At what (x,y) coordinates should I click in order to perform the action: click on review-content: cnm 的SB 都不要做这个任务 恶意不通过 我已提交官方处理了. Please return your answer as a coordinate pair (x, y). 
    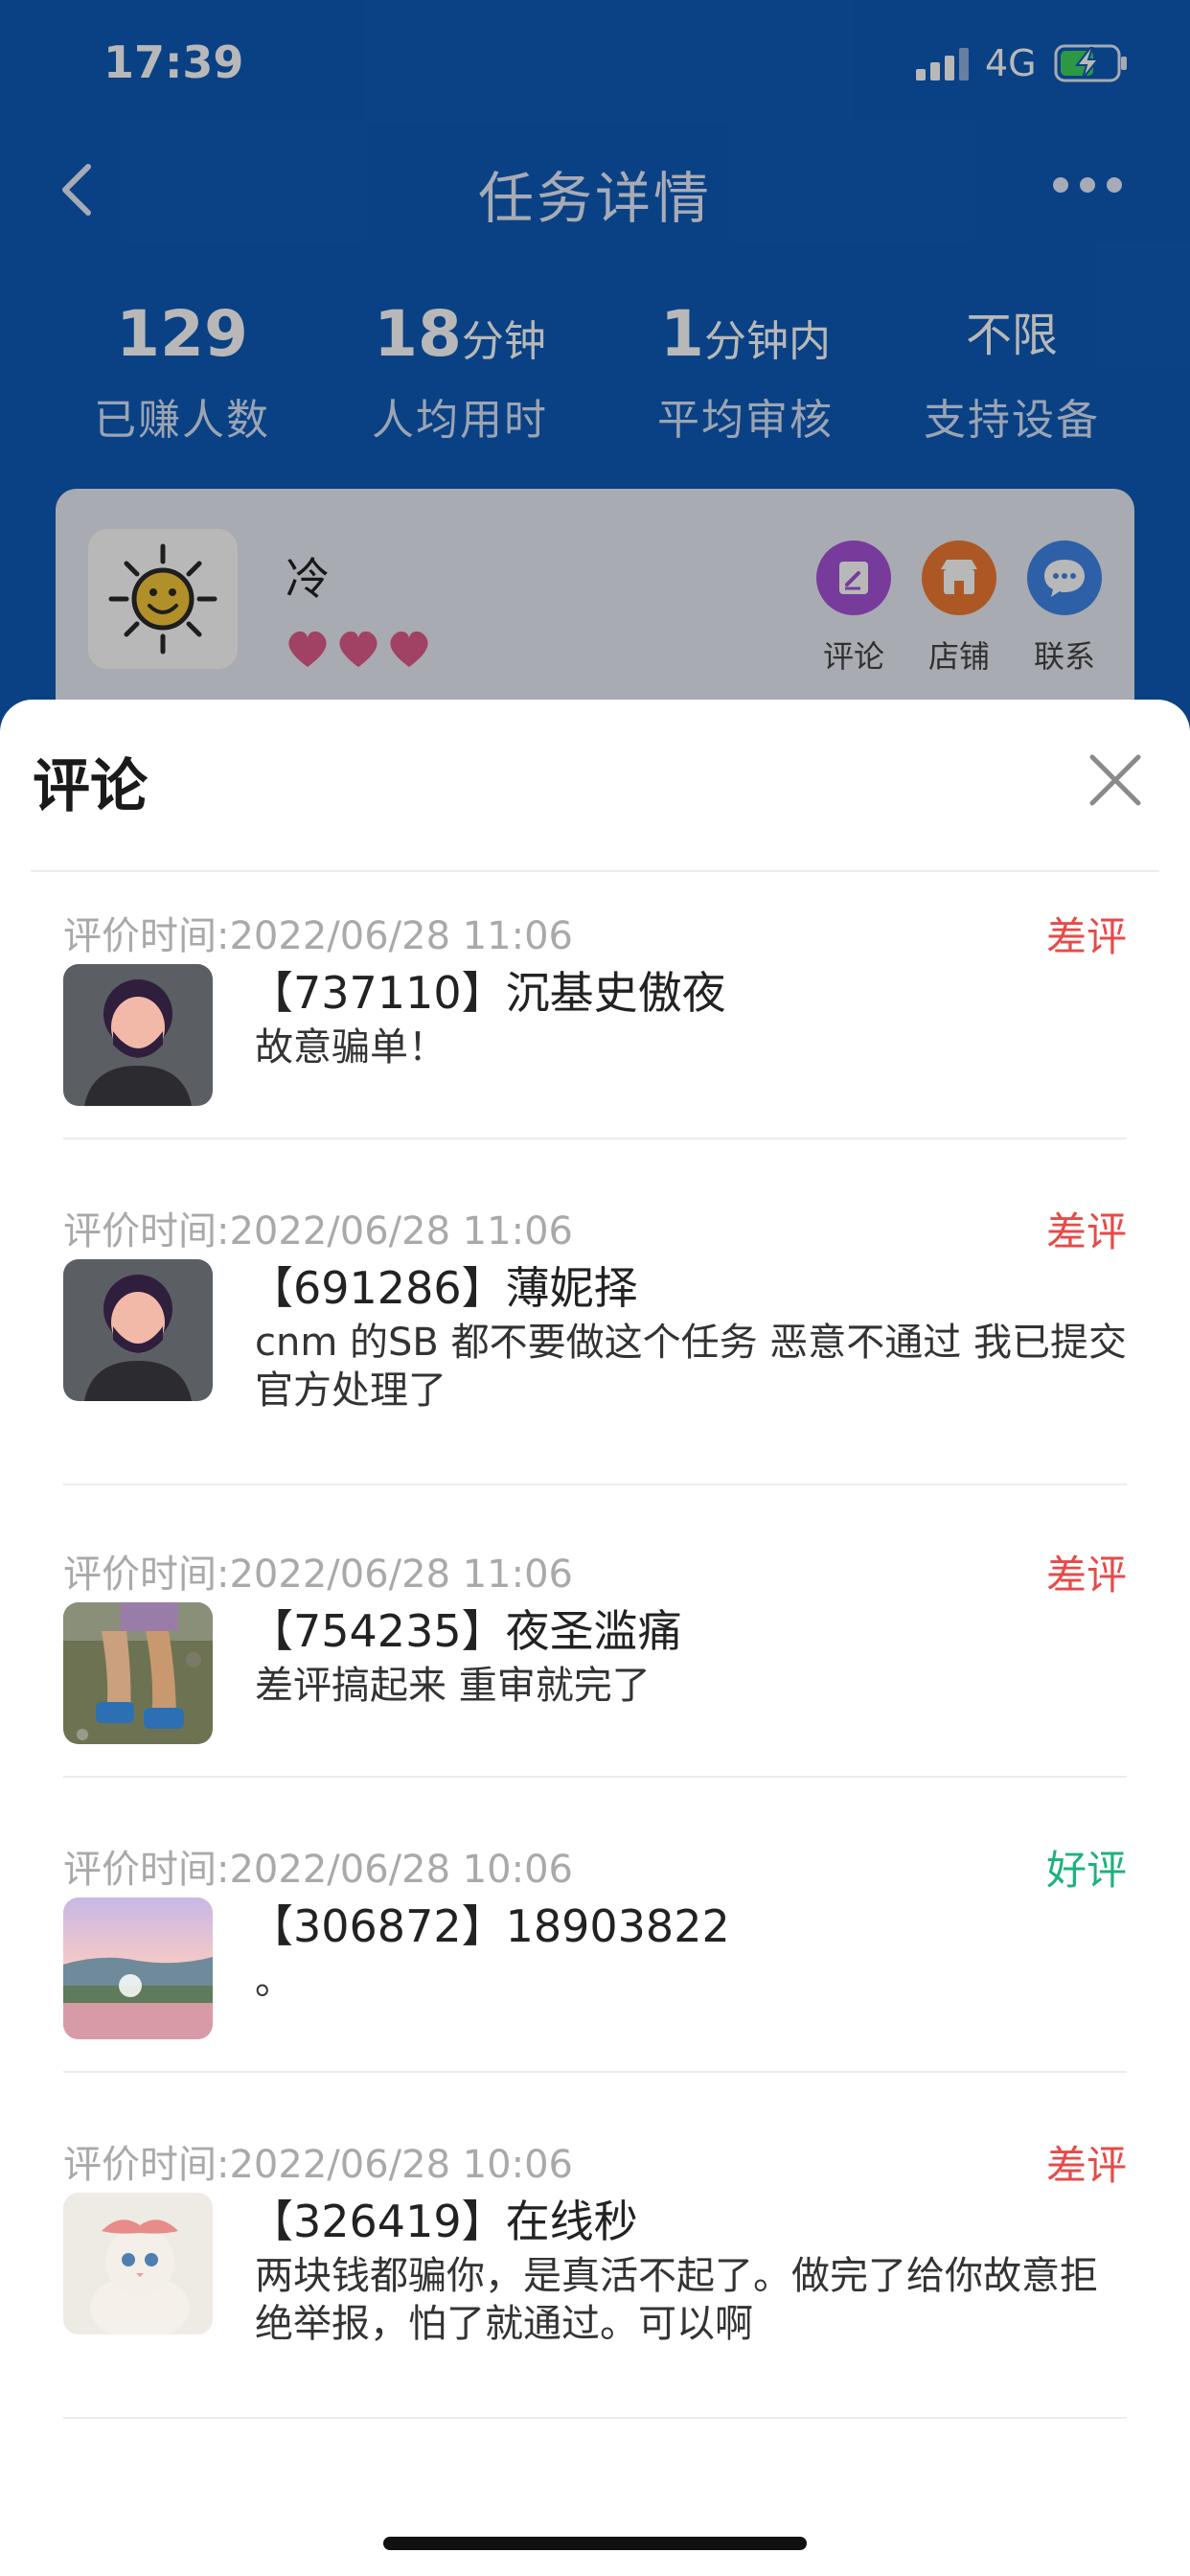
    Looking at the image, I should click on (691, 1367).